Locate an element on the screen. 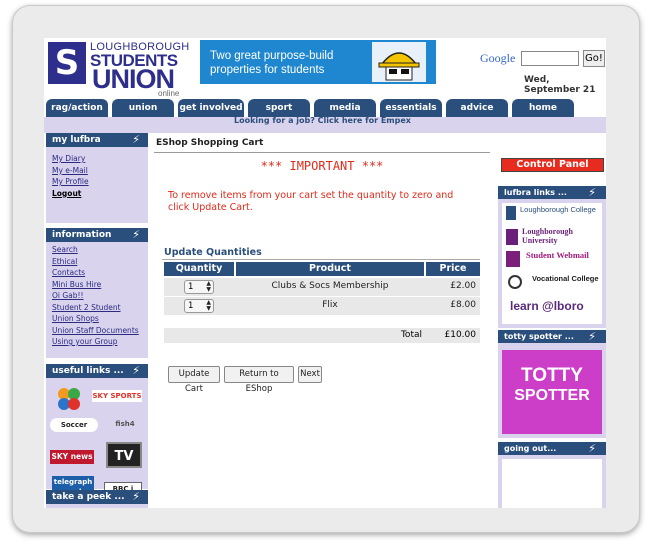 The image size is (650, 545). control-panel-button: Control Panel is located at coordinates (552, 165).